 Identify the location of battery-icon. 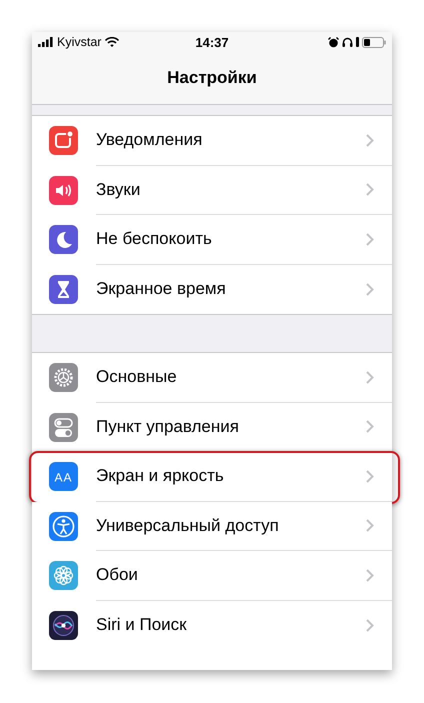
(374, 42).